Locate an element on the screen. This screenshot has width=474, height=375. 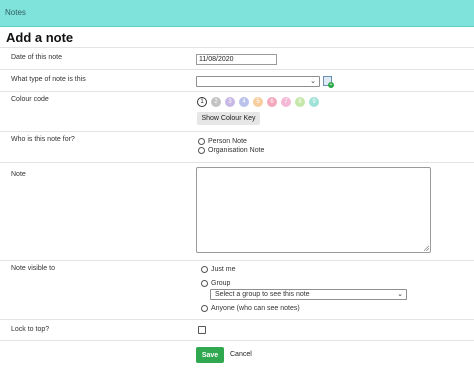
lock-label: Lock to top? is located at coordinates (30, 329).